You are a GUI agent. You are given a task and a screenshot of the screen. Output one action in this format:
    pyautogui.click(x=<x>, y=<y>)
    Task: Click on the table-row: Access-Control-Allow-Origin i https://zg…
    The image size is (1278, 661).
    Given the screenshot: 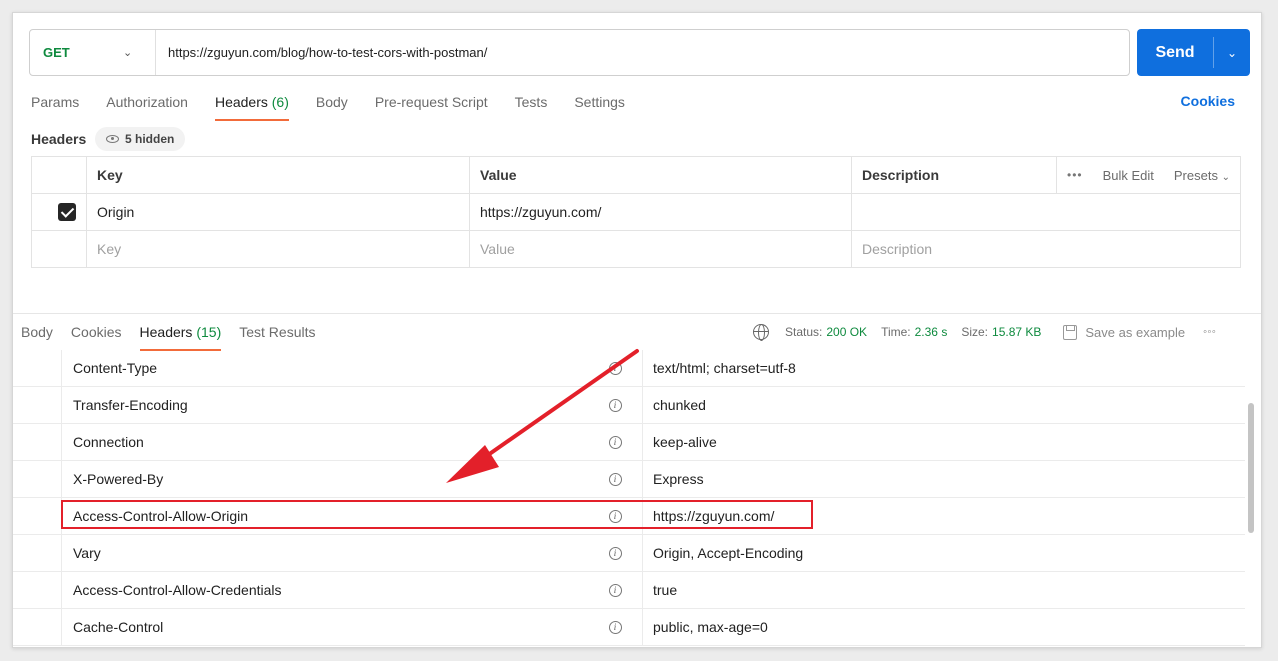 What is the action you would take?
    pyautogui.click(x=629, y=516)
    